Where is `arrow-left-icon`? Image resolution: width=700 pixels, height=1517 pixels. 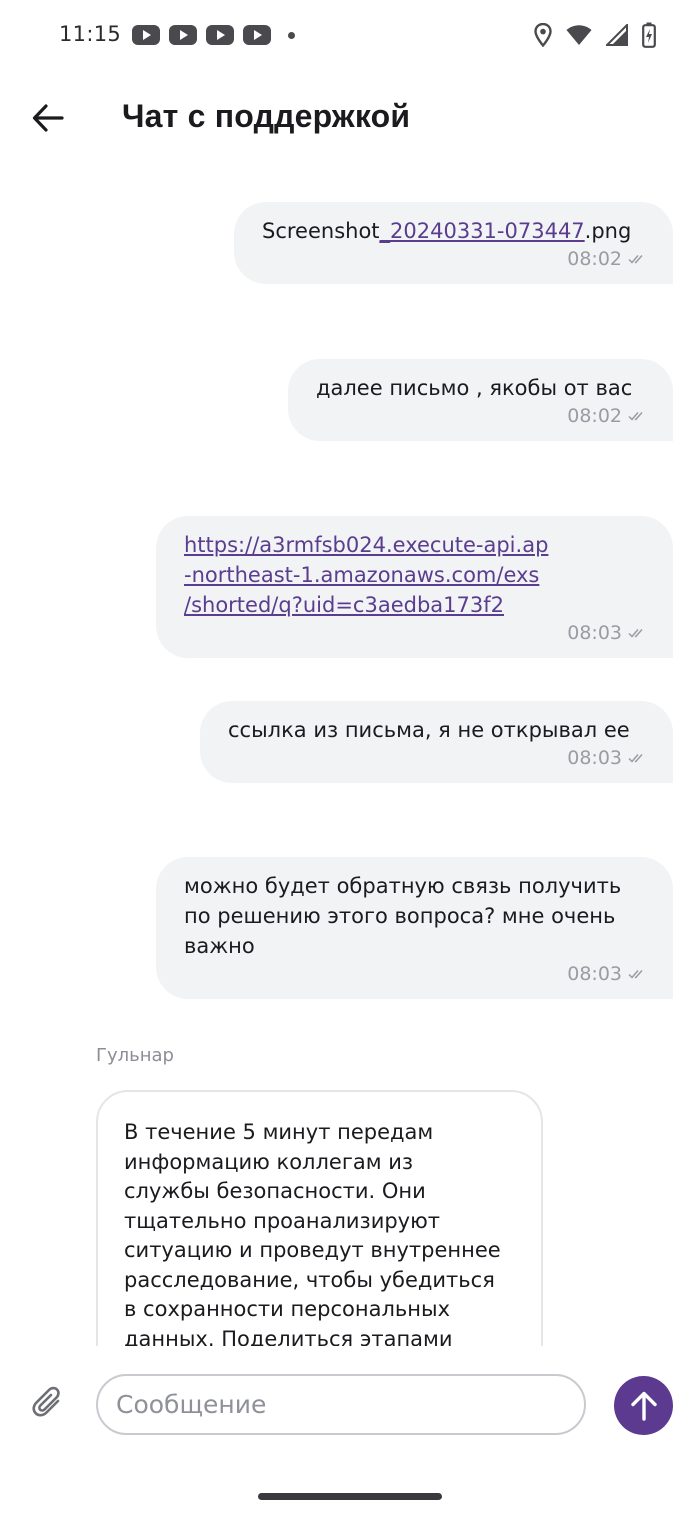 arrow-left-icon is located at coordinates (48, 118).